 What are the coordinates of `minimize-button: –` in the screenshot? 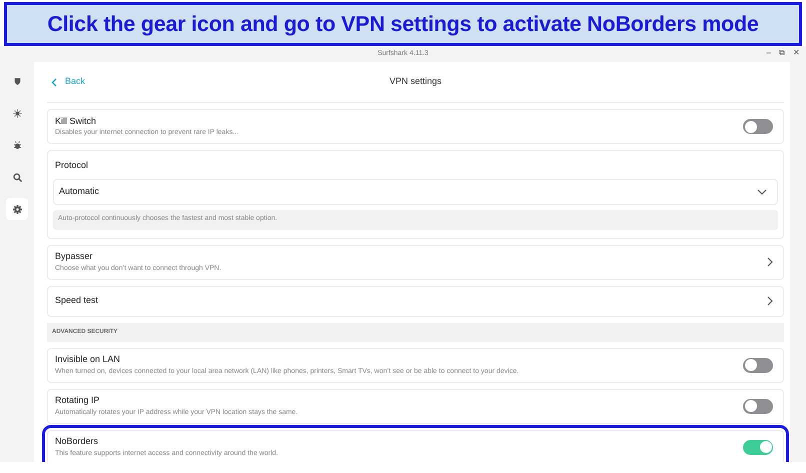 It's located at (768, 53).